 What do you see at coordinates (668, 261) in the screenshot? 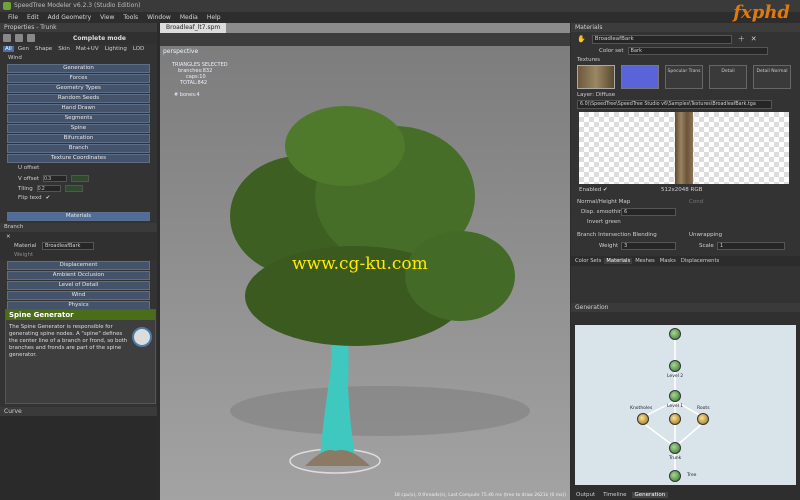
I see `tab-masks: Masks` at bounding box center [668, 261].